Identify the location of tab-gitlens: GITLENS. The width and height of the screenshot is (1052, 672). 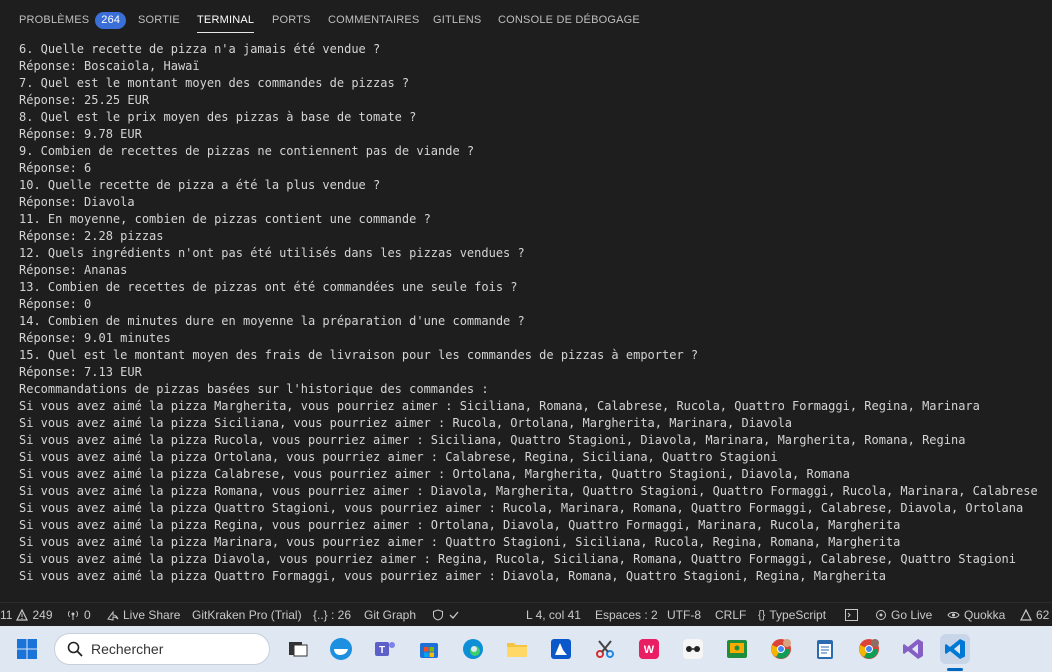
(457, 20).